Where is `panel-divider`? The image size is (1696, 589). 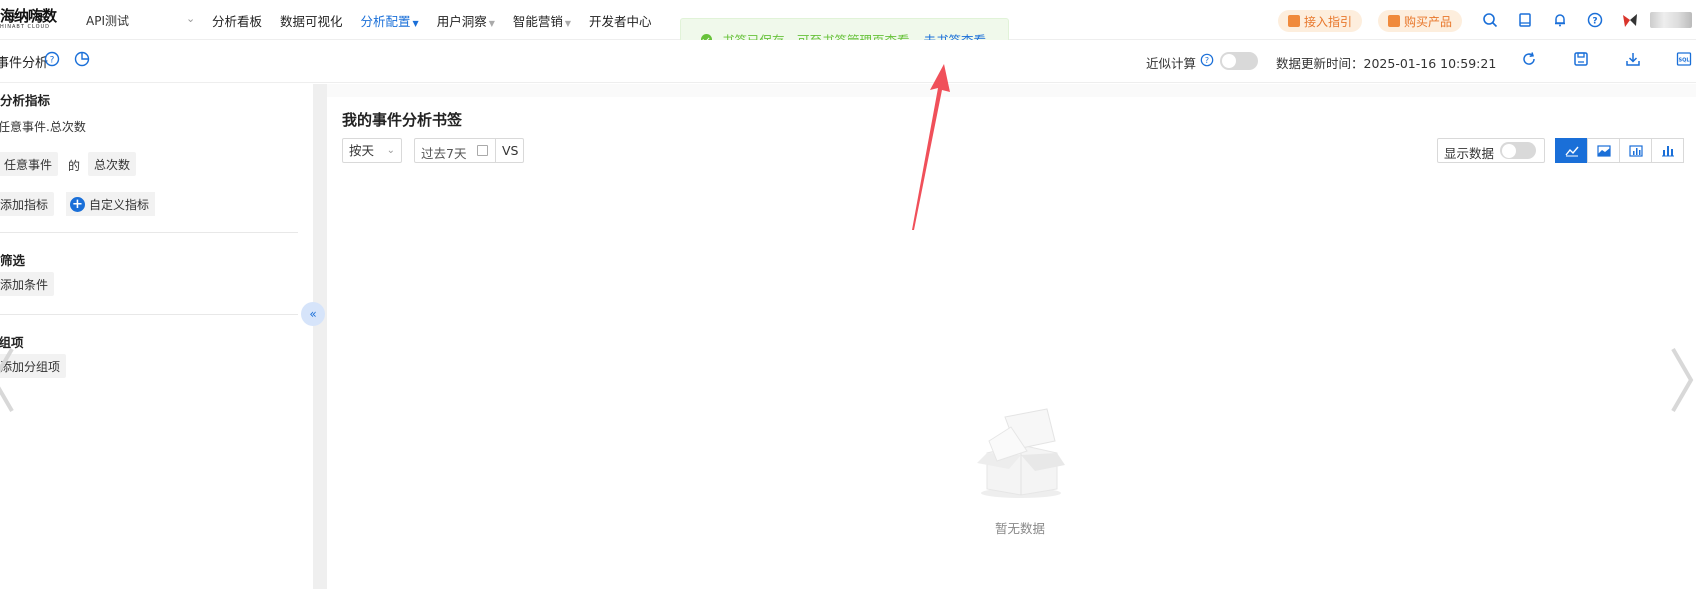
panel-divider is located at coordinates (320, 336).